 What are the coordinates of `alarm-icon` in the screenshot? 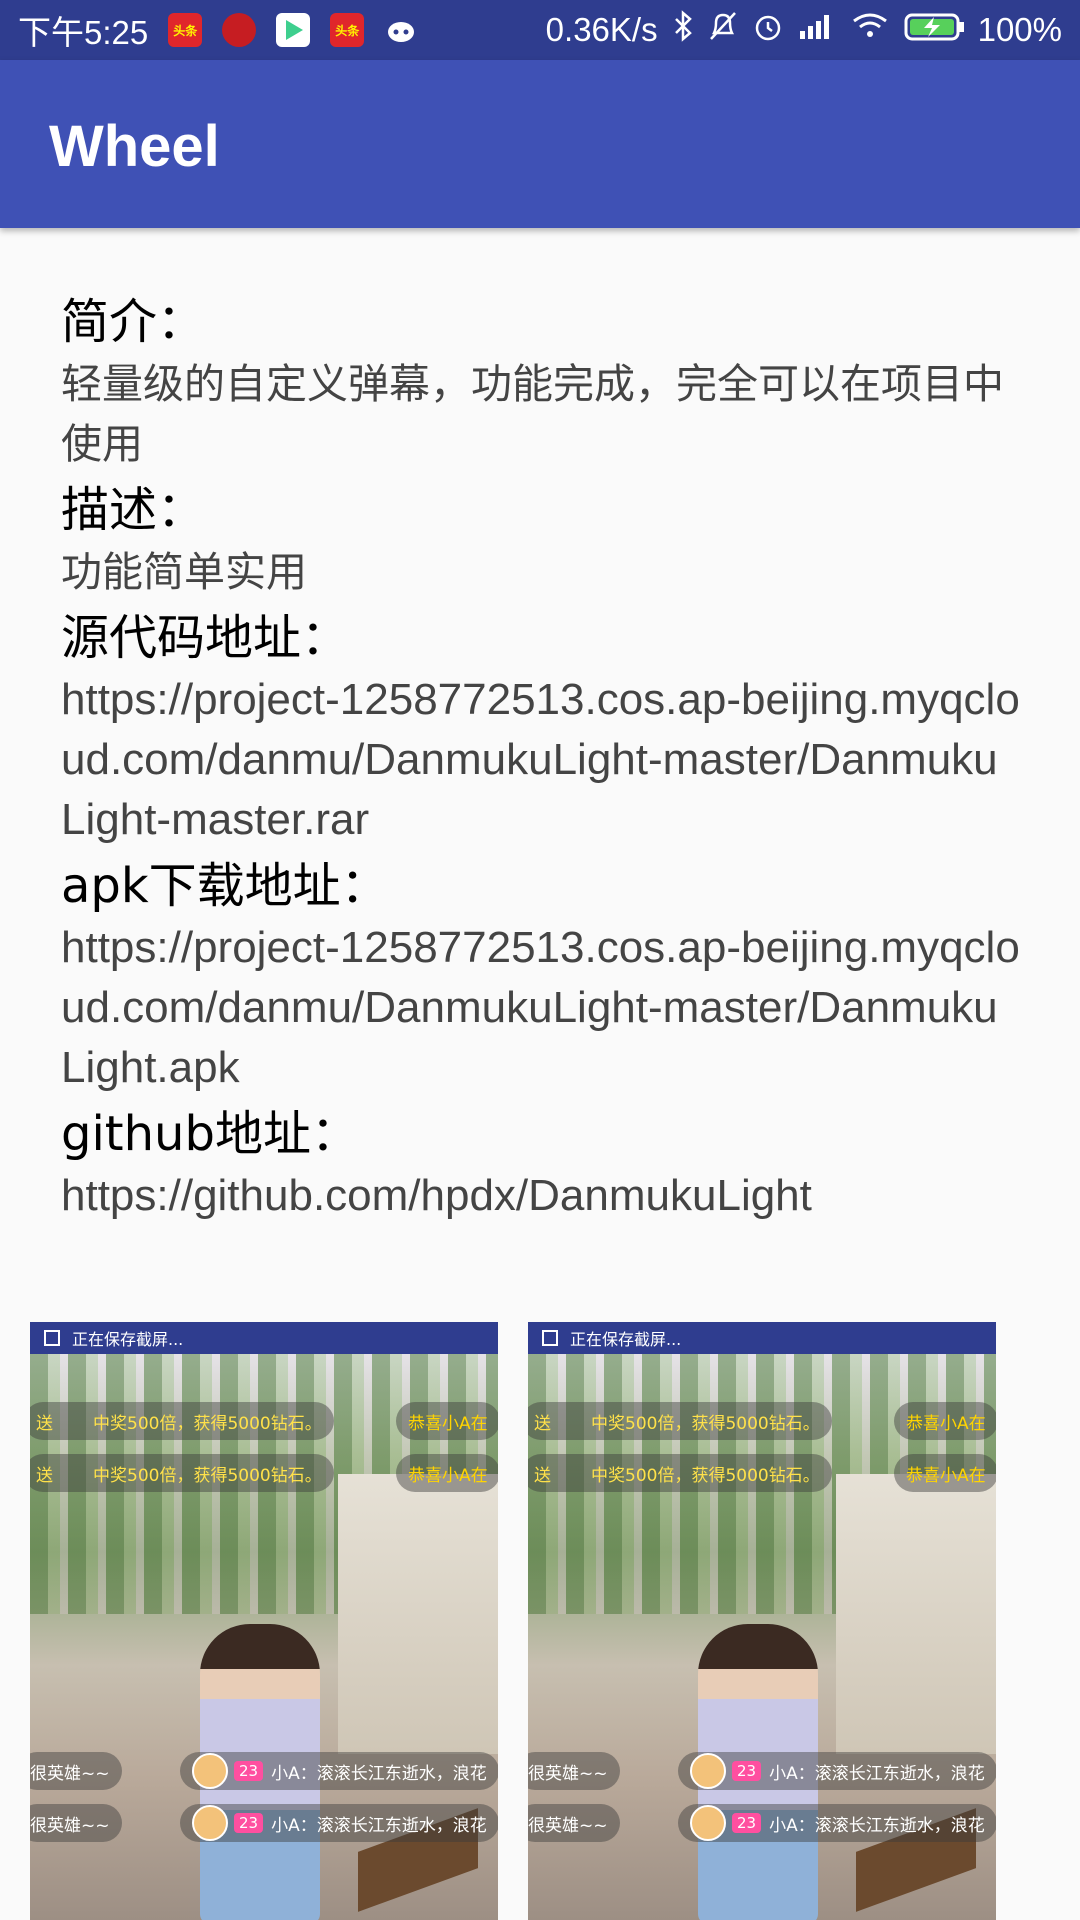 It's located at (768, 30).